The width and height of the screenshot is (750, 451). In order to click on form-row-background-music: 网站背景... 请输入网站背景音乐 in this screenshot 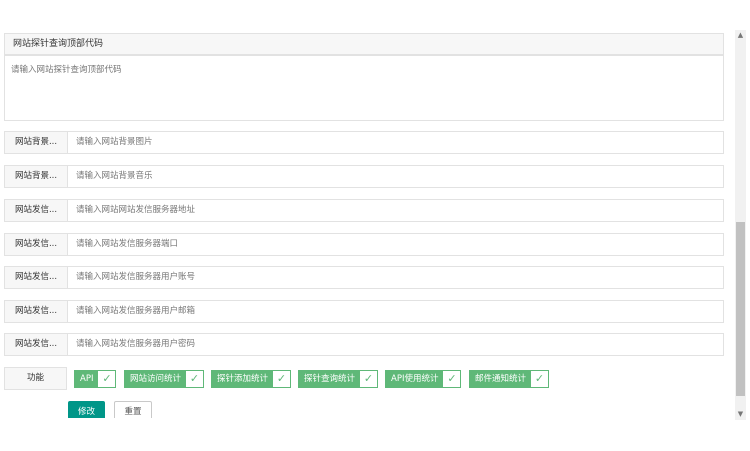, I will do `click(364, 176)`.